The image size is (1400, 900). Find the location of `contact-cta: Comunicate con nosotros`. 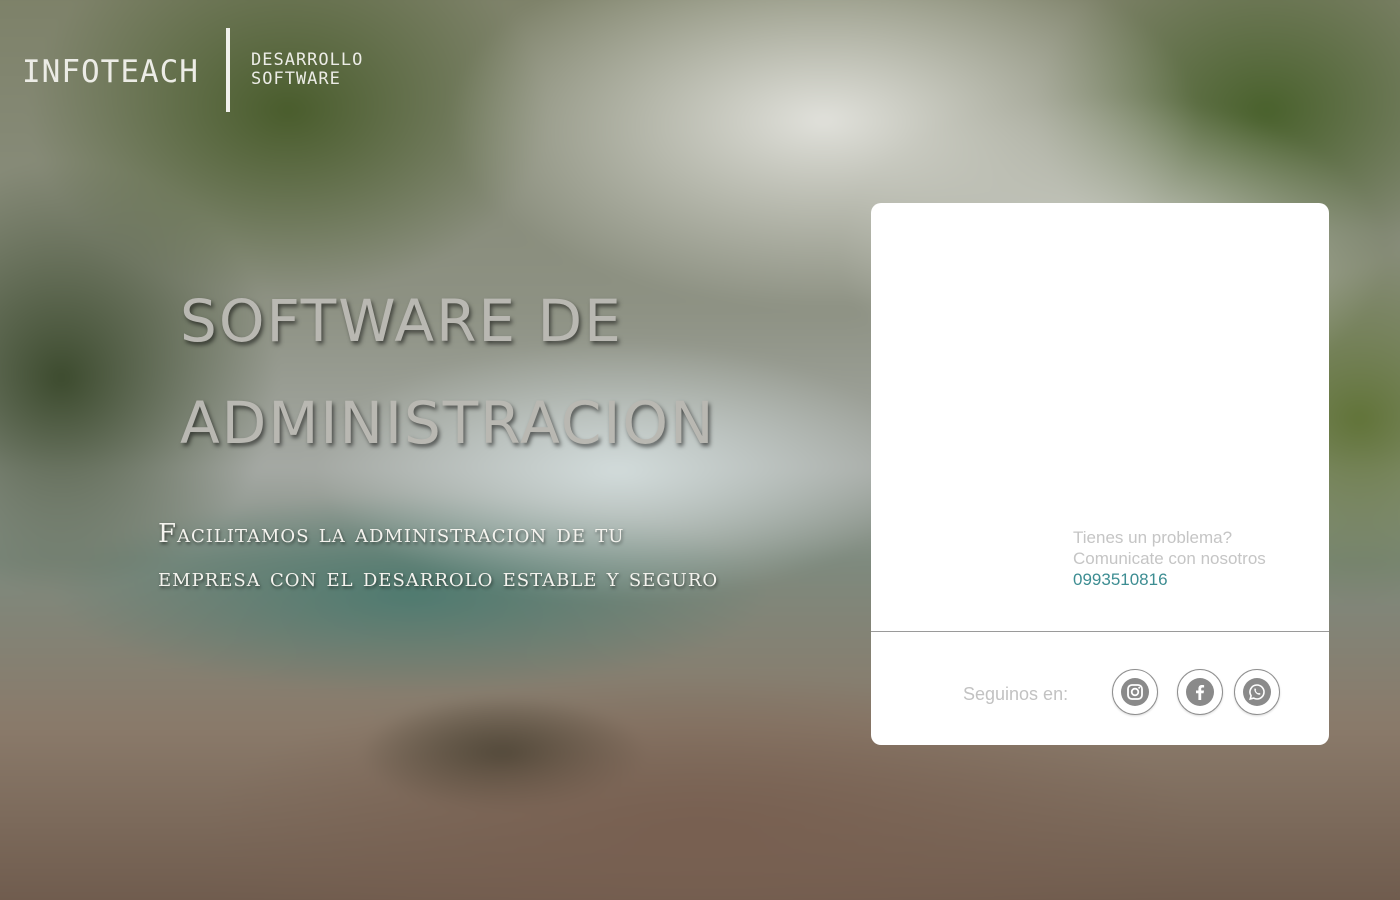

contact-cta: Comunicate con nosotros is located at coordinates (1169, 558).